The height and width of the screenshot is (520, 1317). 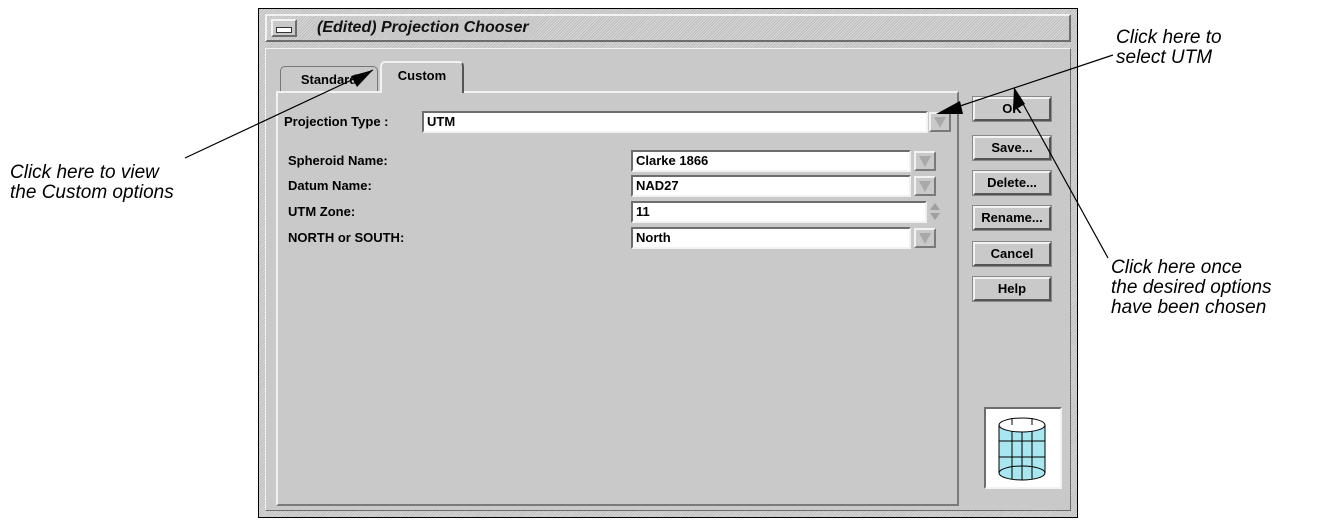 What do you see at coordinates (338, 160) in the screenshot?
I see `spheroid-name-label: Spheroid Name:` at bounding box center [338, 160].